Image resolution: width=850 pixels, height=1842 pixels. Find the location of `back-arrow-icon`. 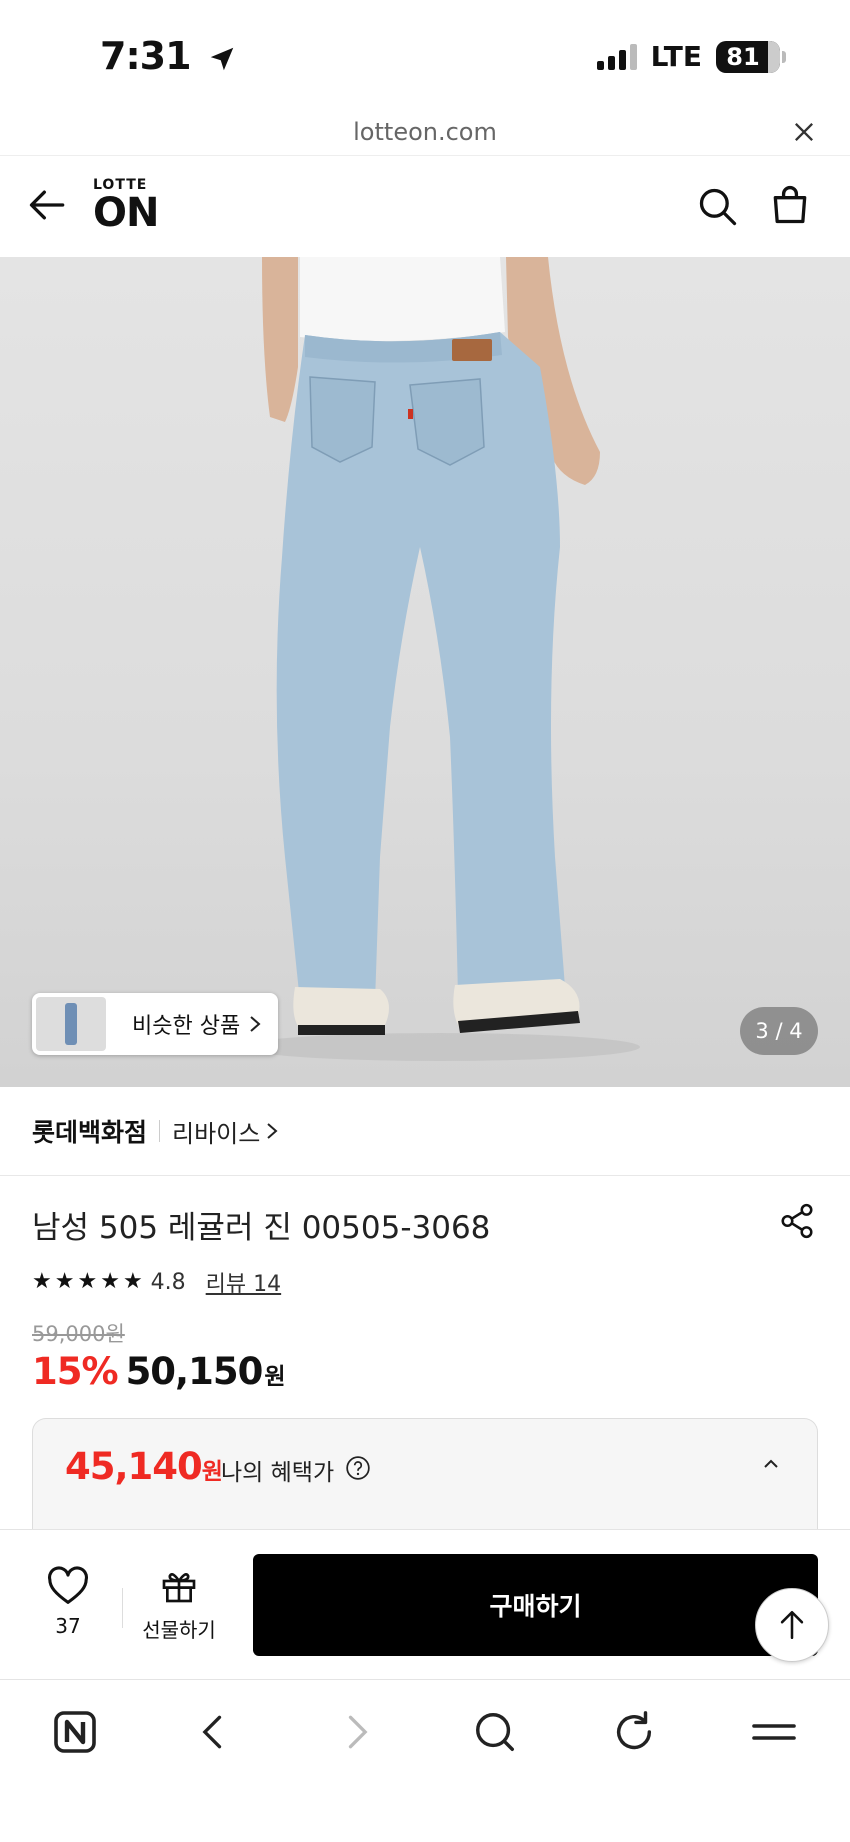

back-arrow-icon is located at coordinates (48, 205).